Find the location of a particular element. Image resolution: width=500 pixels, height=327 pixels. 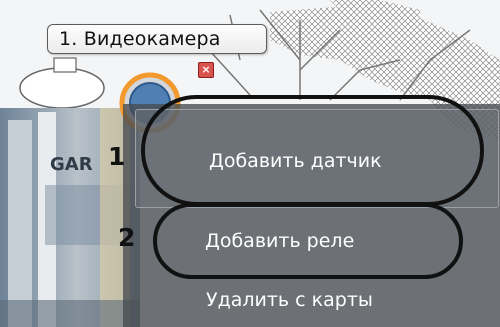

menu-item-label: Добавить датчик is located at coordinates (295, 161).